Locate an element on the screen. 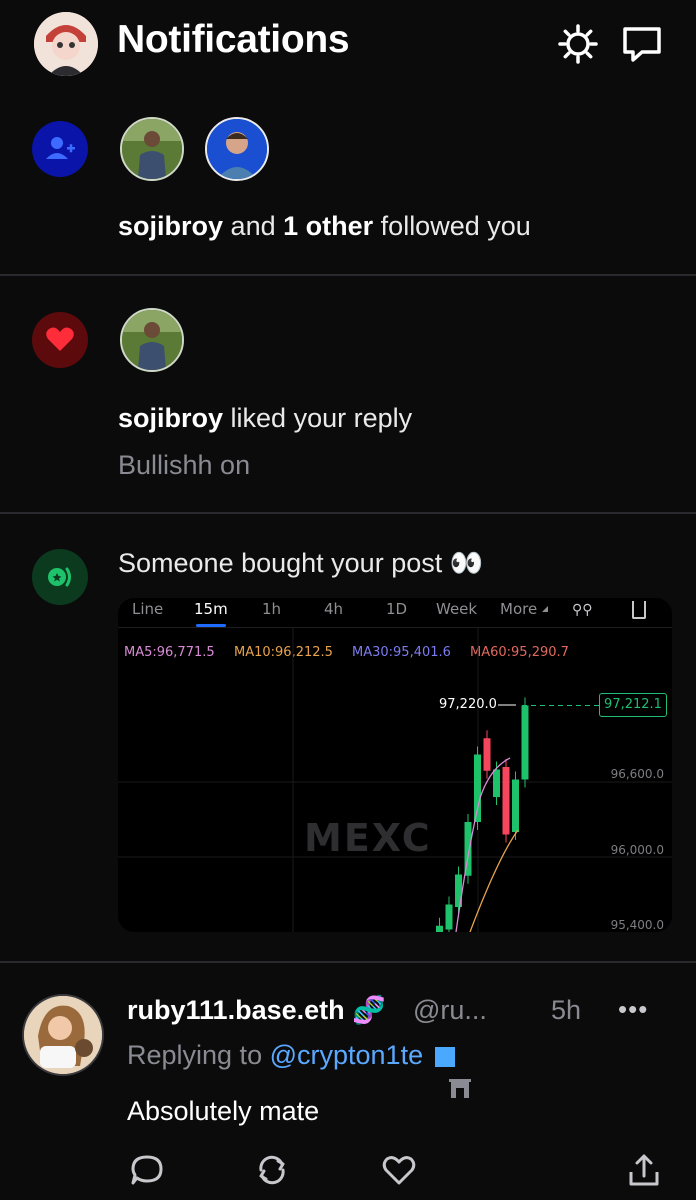  reply-icon is located at coordinates (147, 1170).